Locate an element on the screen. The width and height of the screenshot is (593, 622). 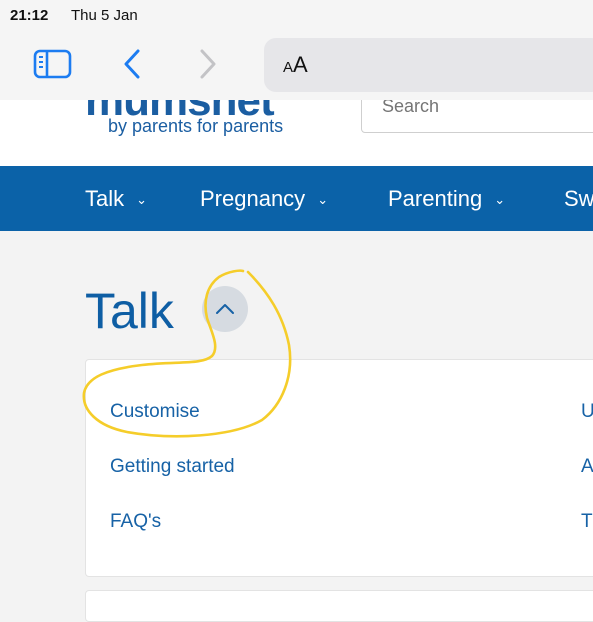
next-card is located at coordinates (339, 606).